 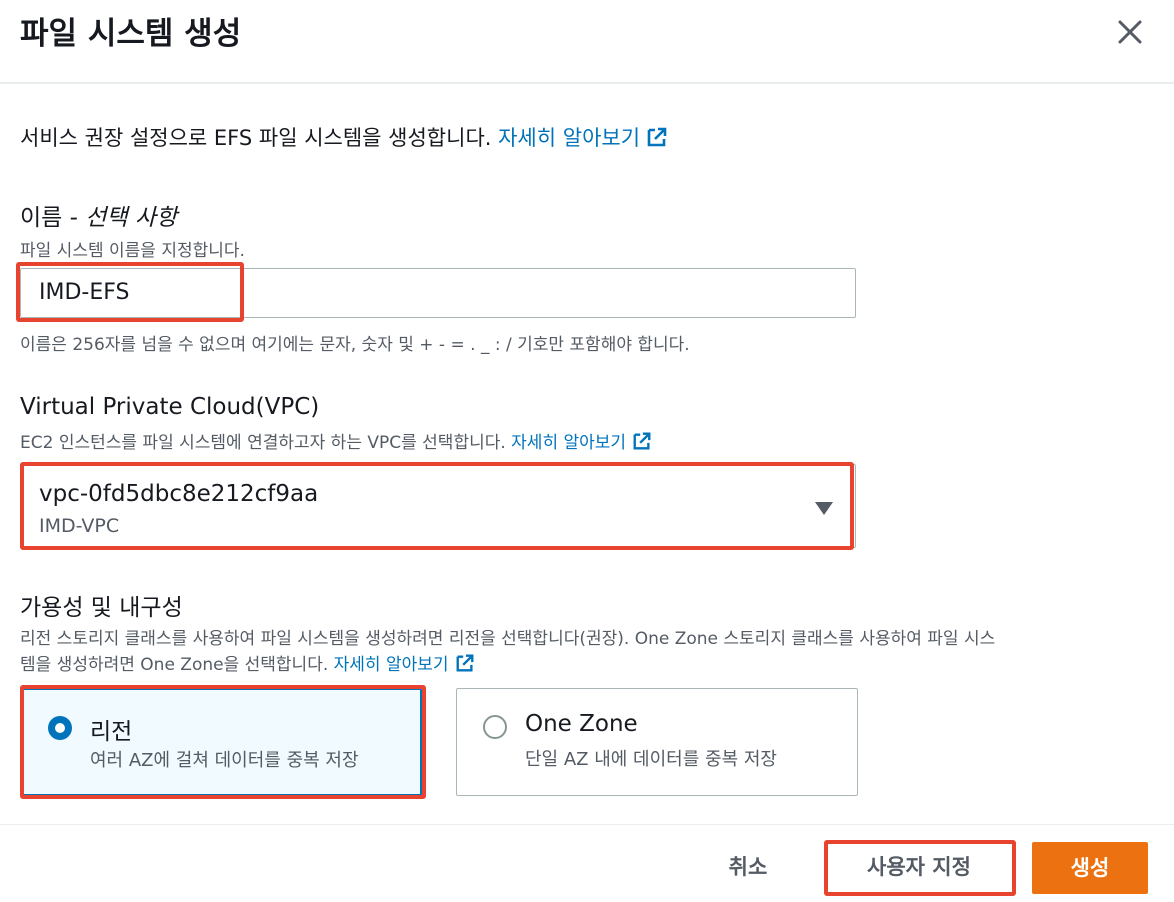 What do you see at coordinates (179, 494) in the screenshot?
I see `vpc-selected-value: vpc-0fd5dbc8e212cf9aa` at bounding box center [179, 494].